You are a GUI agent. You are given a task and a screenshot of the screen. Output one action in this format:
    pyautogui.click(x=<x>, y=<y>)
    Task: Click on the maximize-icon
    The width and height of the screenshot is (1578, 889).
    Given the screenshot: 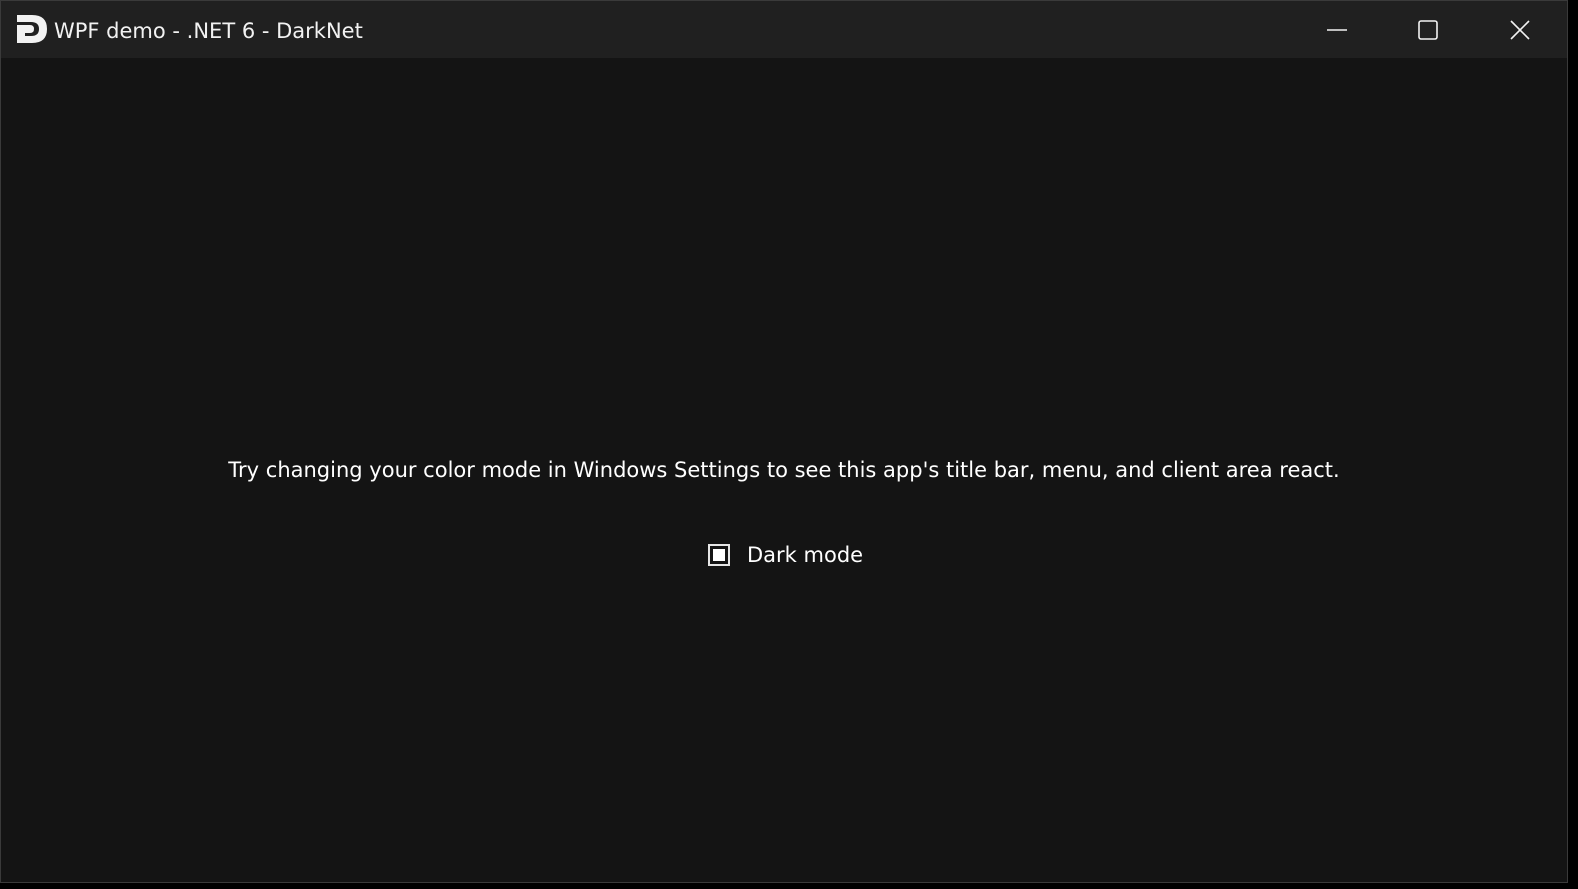 What is the action you would take?
    pyautogui.click(x=1428, y=29)
    